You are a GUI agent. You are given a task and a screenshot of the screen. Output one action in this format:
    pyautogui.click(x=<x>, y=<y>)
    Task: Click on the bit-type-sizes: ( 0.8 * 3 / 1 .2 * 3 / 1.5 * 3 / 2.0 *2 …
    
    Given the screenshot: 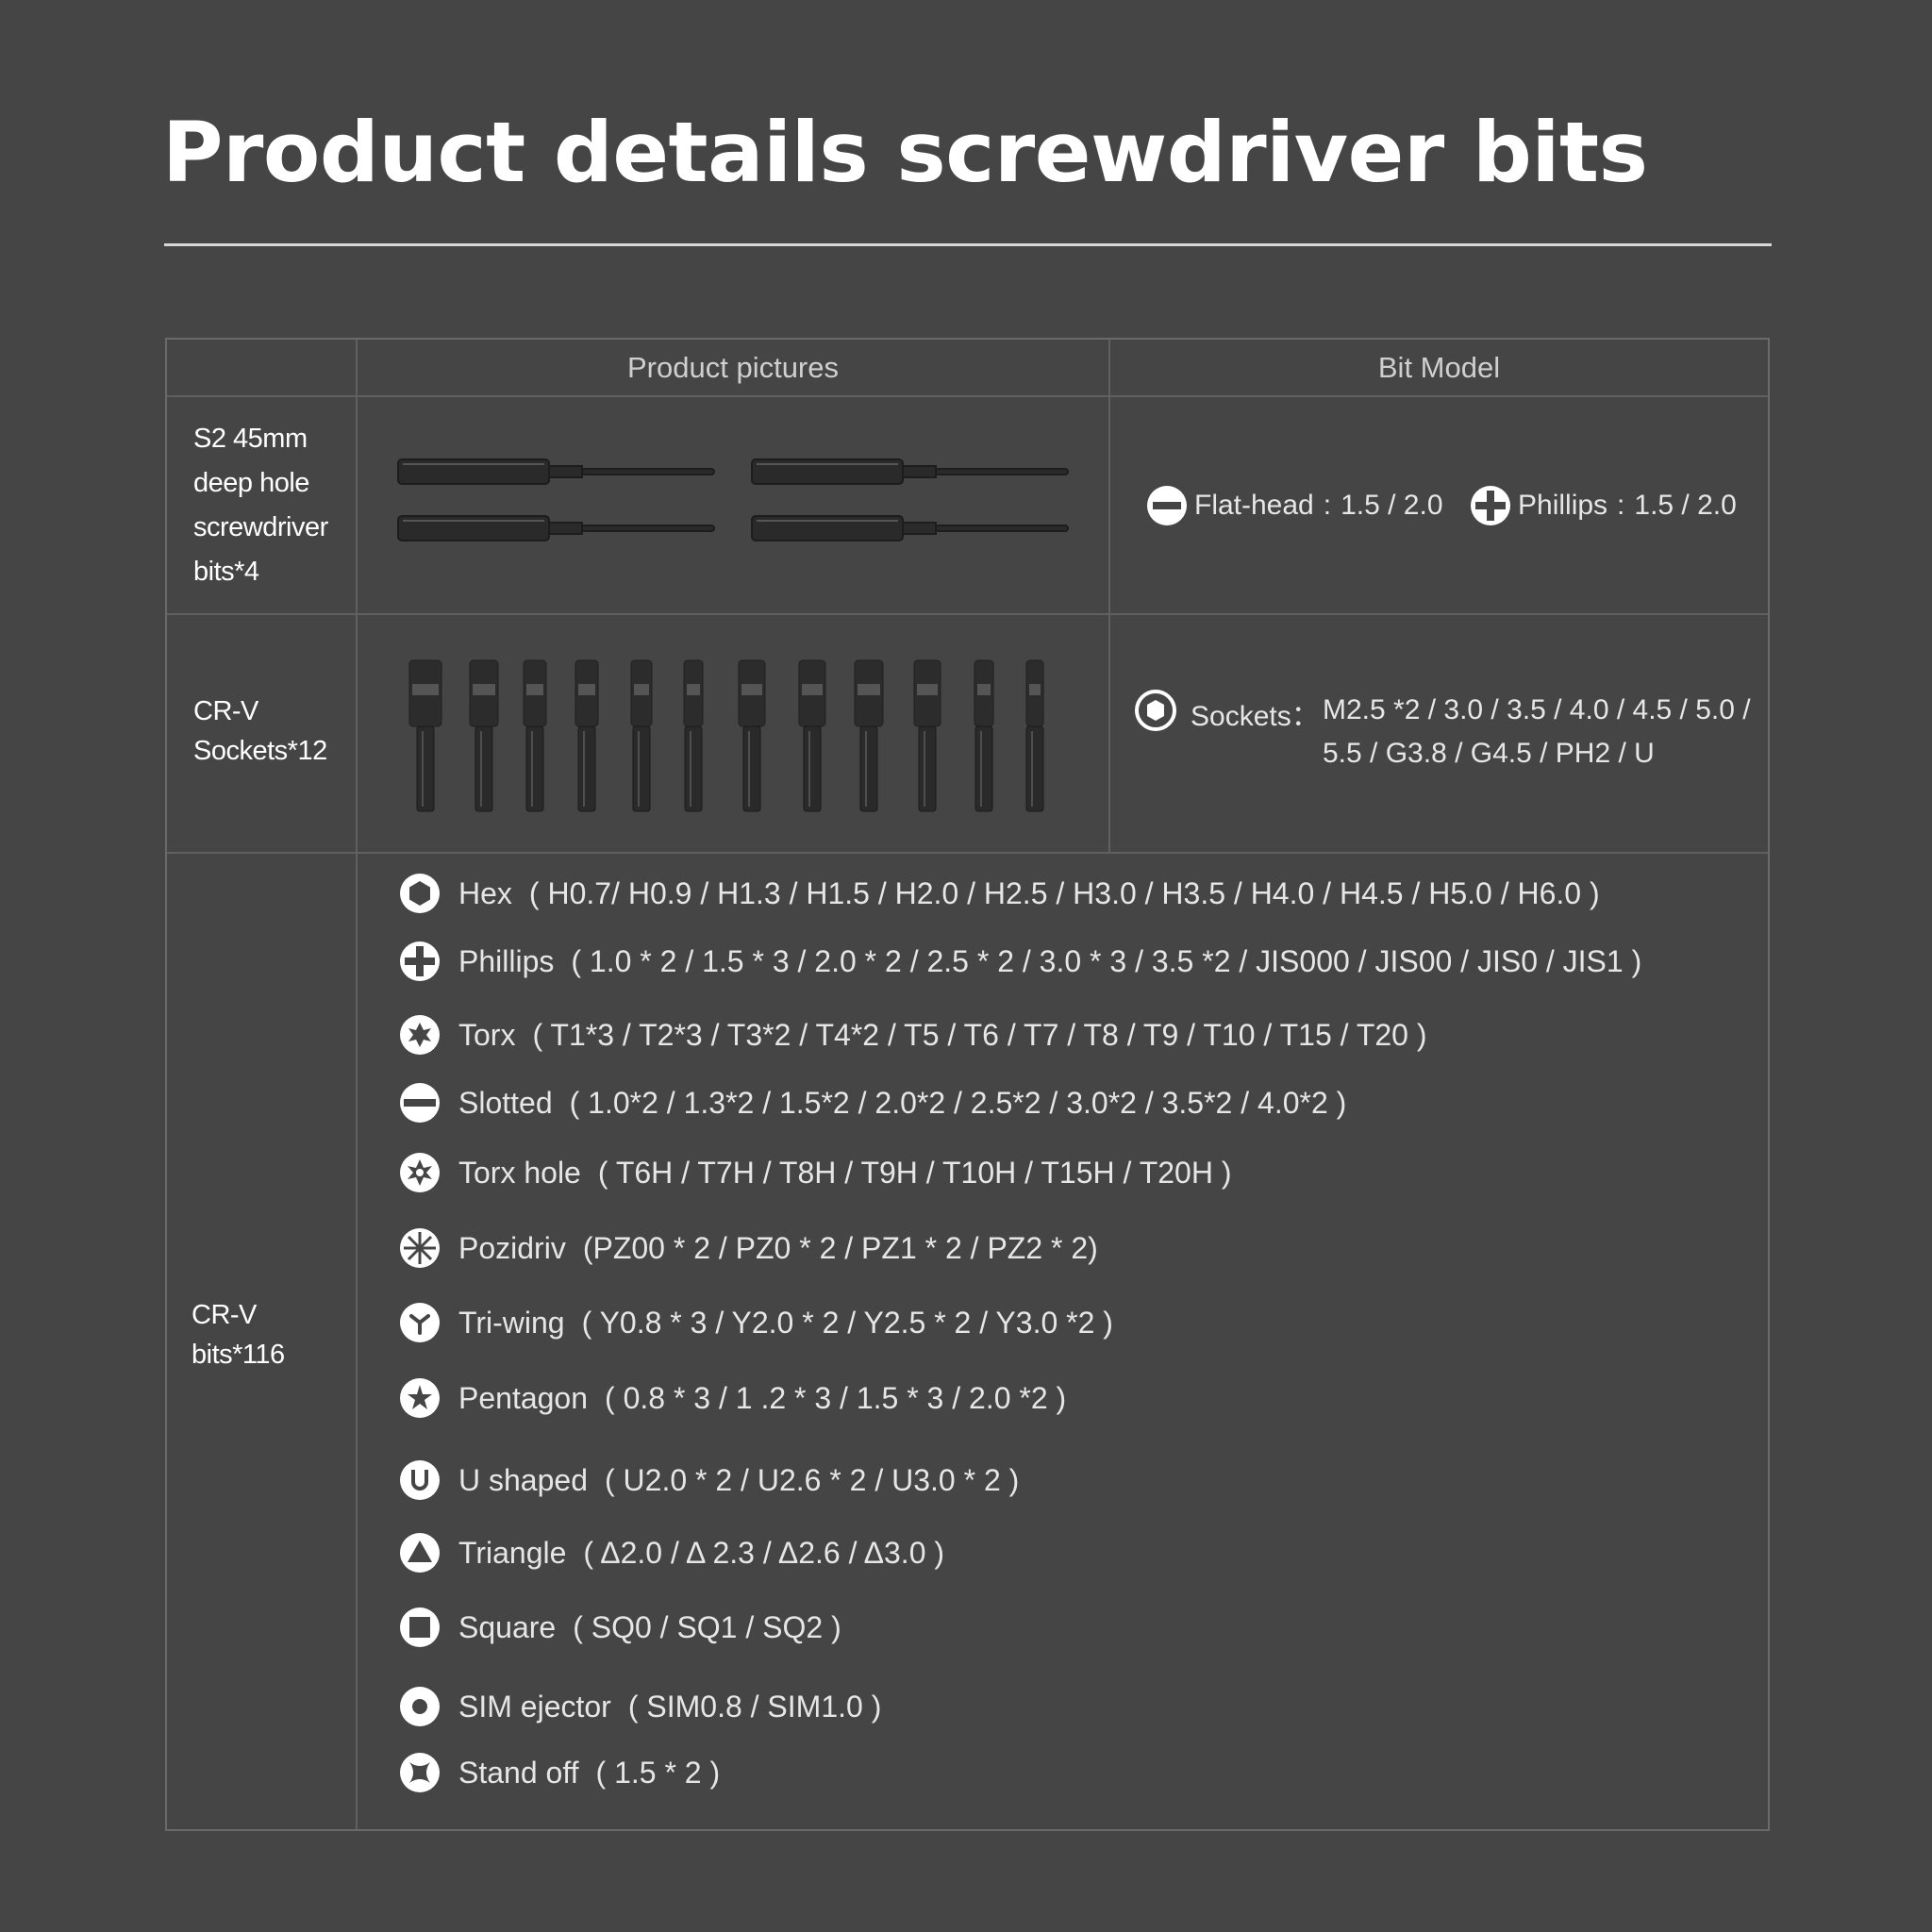 What is the action you would take?
    pyautogui.click(x=836, y=1397)
    